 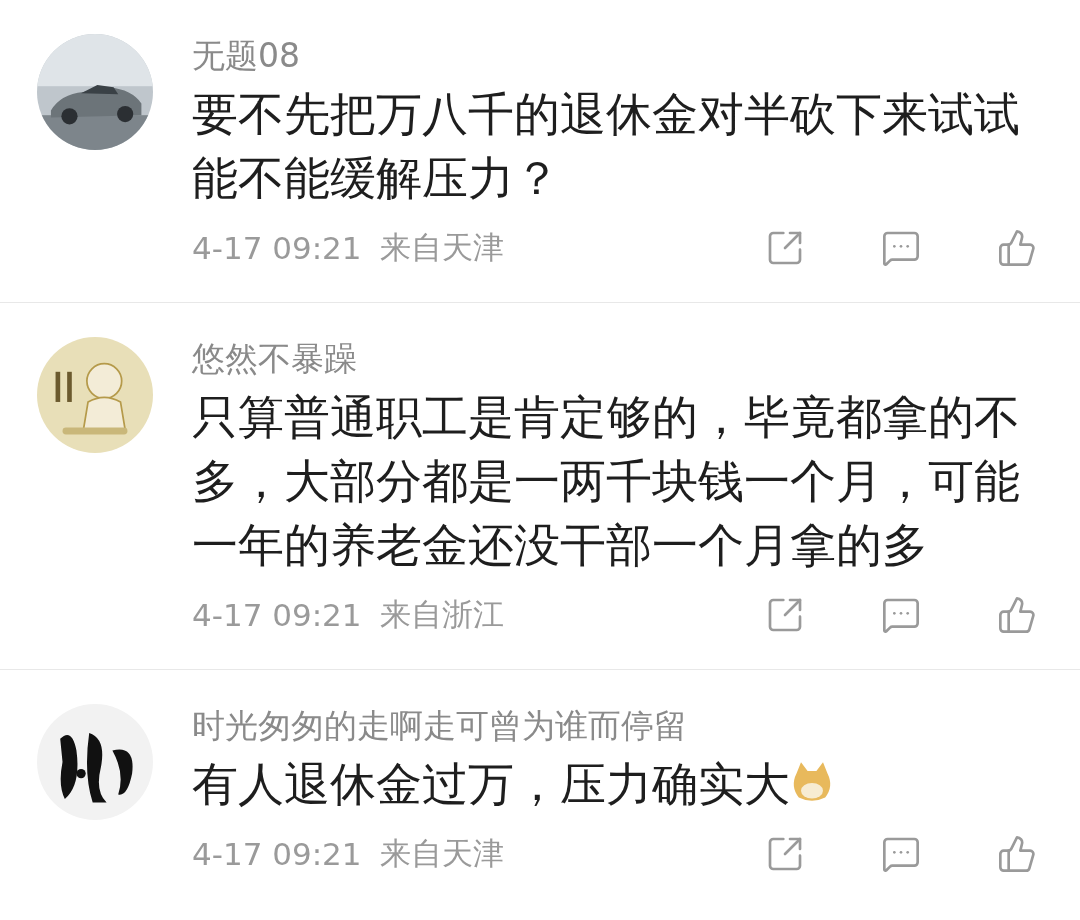 What do you see at coordinates (606, 146) in the screenshot?
I see `comment-text: 要不先把万八千的退休金对半砍下来试试能不能缓解压力？` at bounding box center [606, 146].